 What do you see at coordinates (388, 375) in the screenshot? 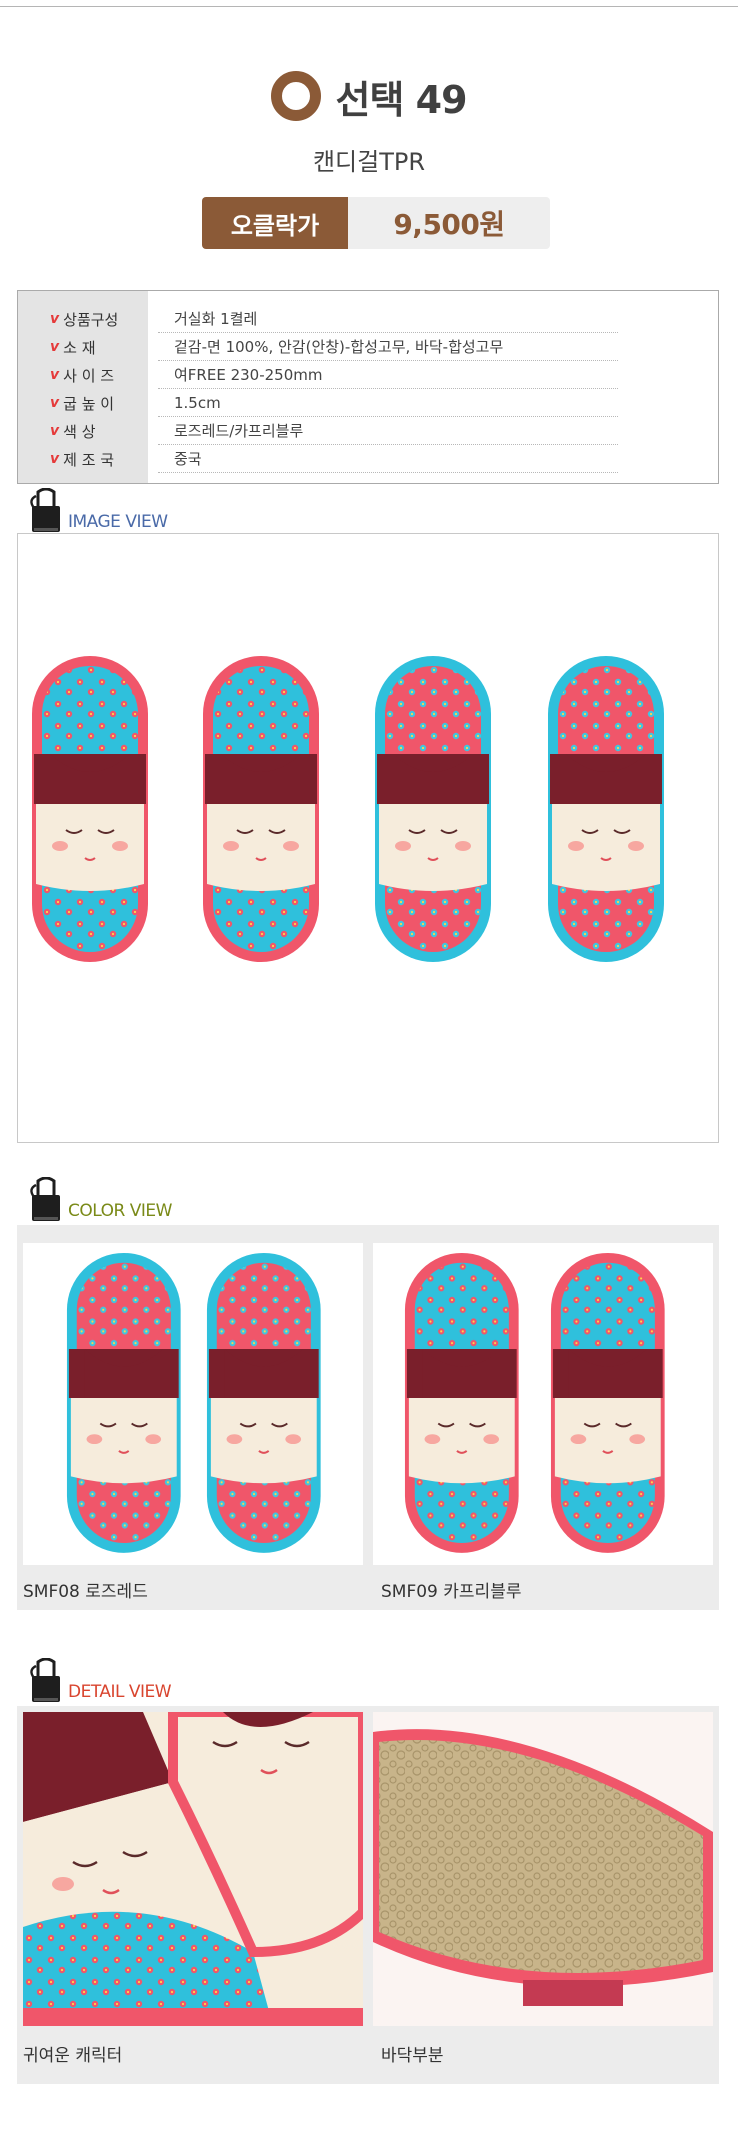
I see `spec-value: 여FREE 230-250mm` at bounding box center [388, 375].